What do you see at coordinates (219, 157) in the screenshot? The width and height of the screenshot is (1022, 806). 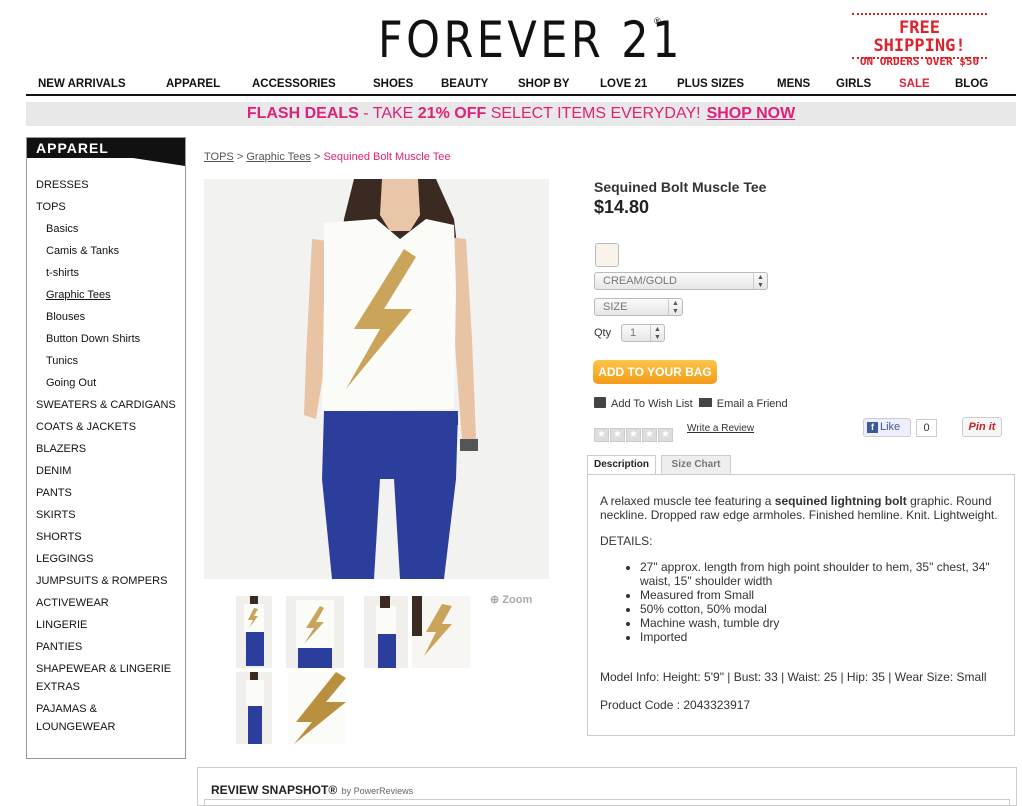 I see `breadcrumb-tops: TOPS` at bounding box center [219, 157].